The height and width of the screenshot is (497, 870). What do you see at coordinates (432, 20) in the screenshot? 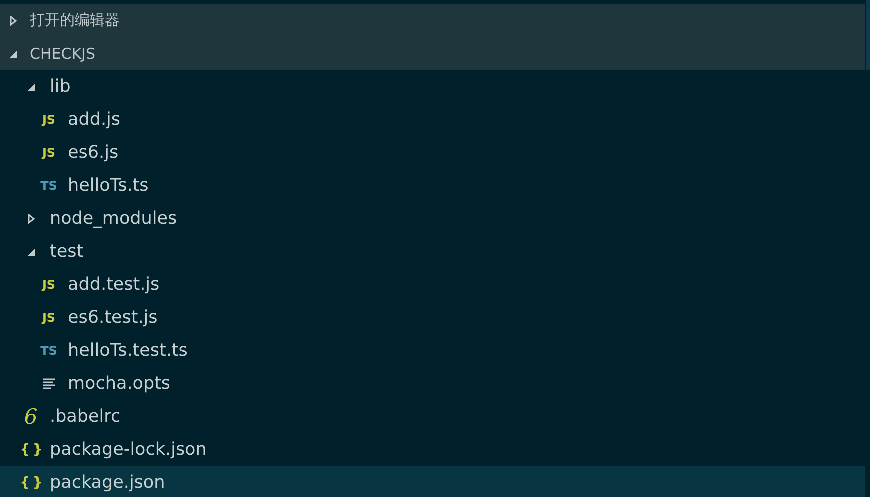
I see `section-header: 打开的编辑器` at bounding box center [432, 20].